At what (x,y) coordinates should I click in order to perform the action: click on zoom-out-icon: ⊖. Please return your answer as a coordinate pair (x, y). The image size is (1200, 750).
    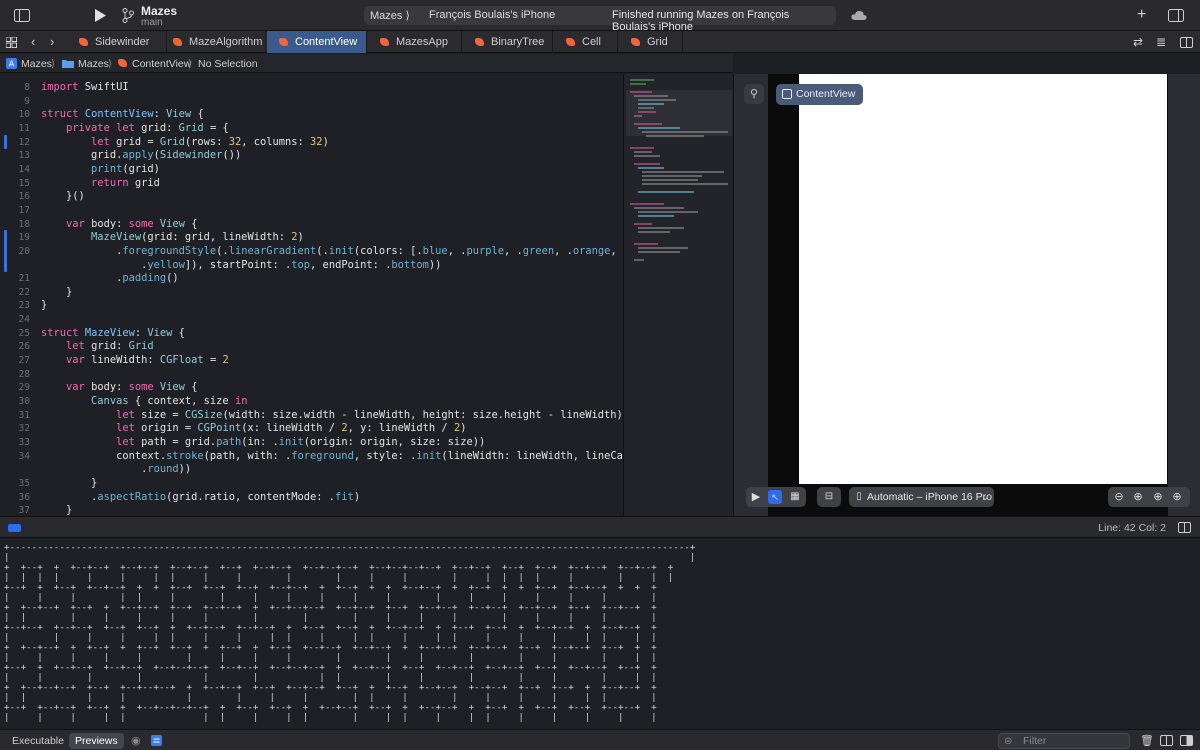
    Looking at the image, I should click on (1119, 497).